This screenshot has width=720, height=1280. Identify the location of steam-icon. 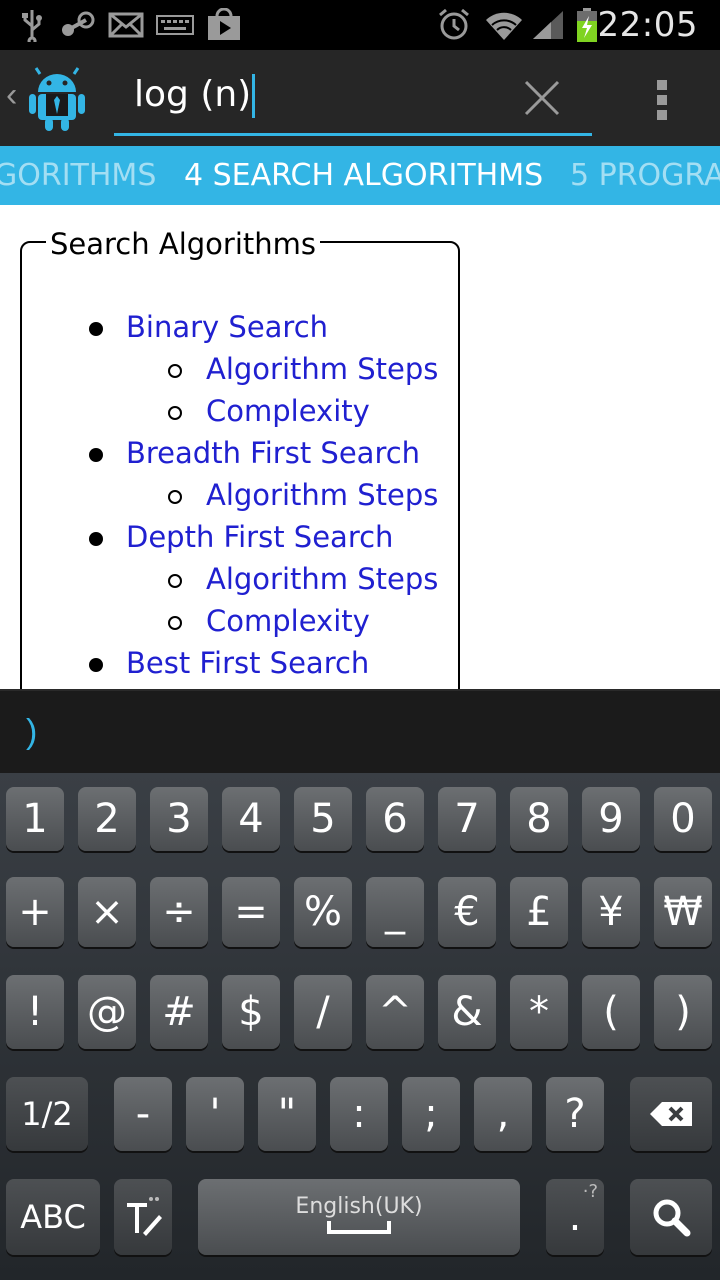
(78, 25).